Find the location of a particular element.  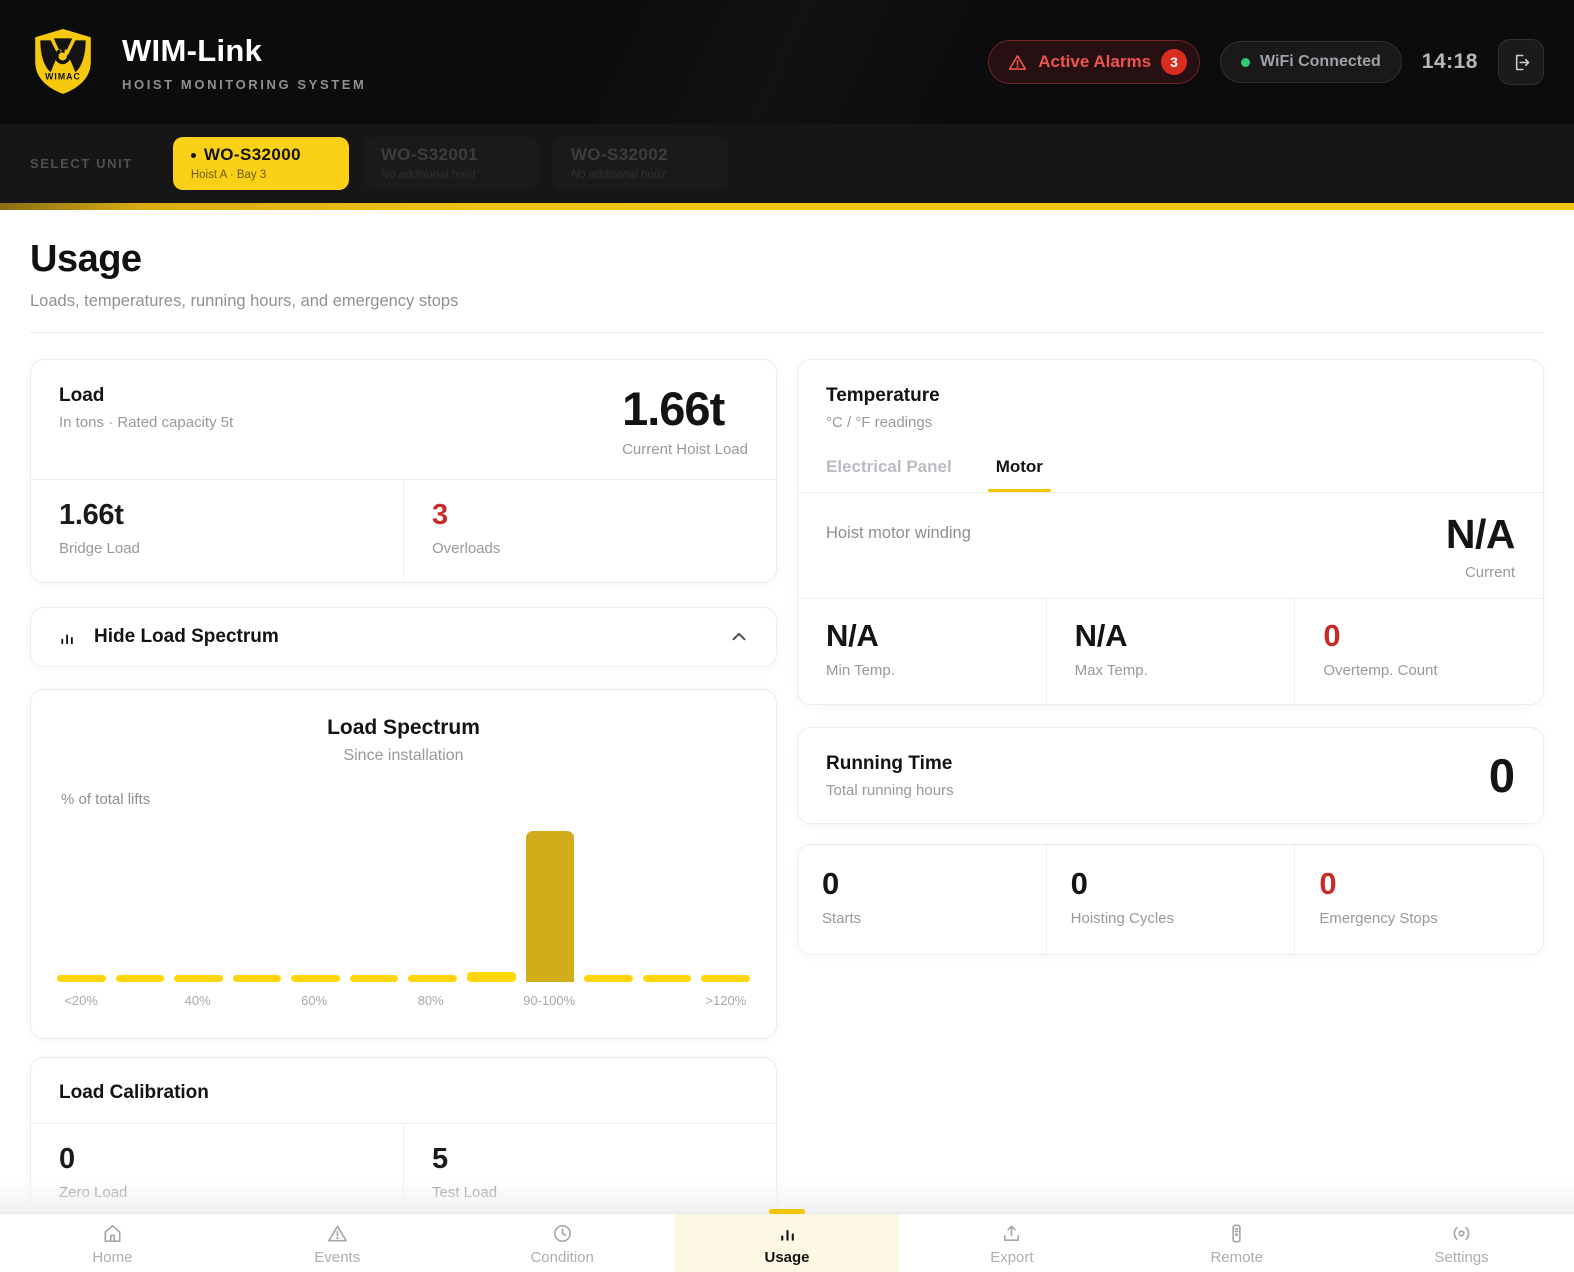

min-temp-value: N/A is located at coordinates (852, 635).